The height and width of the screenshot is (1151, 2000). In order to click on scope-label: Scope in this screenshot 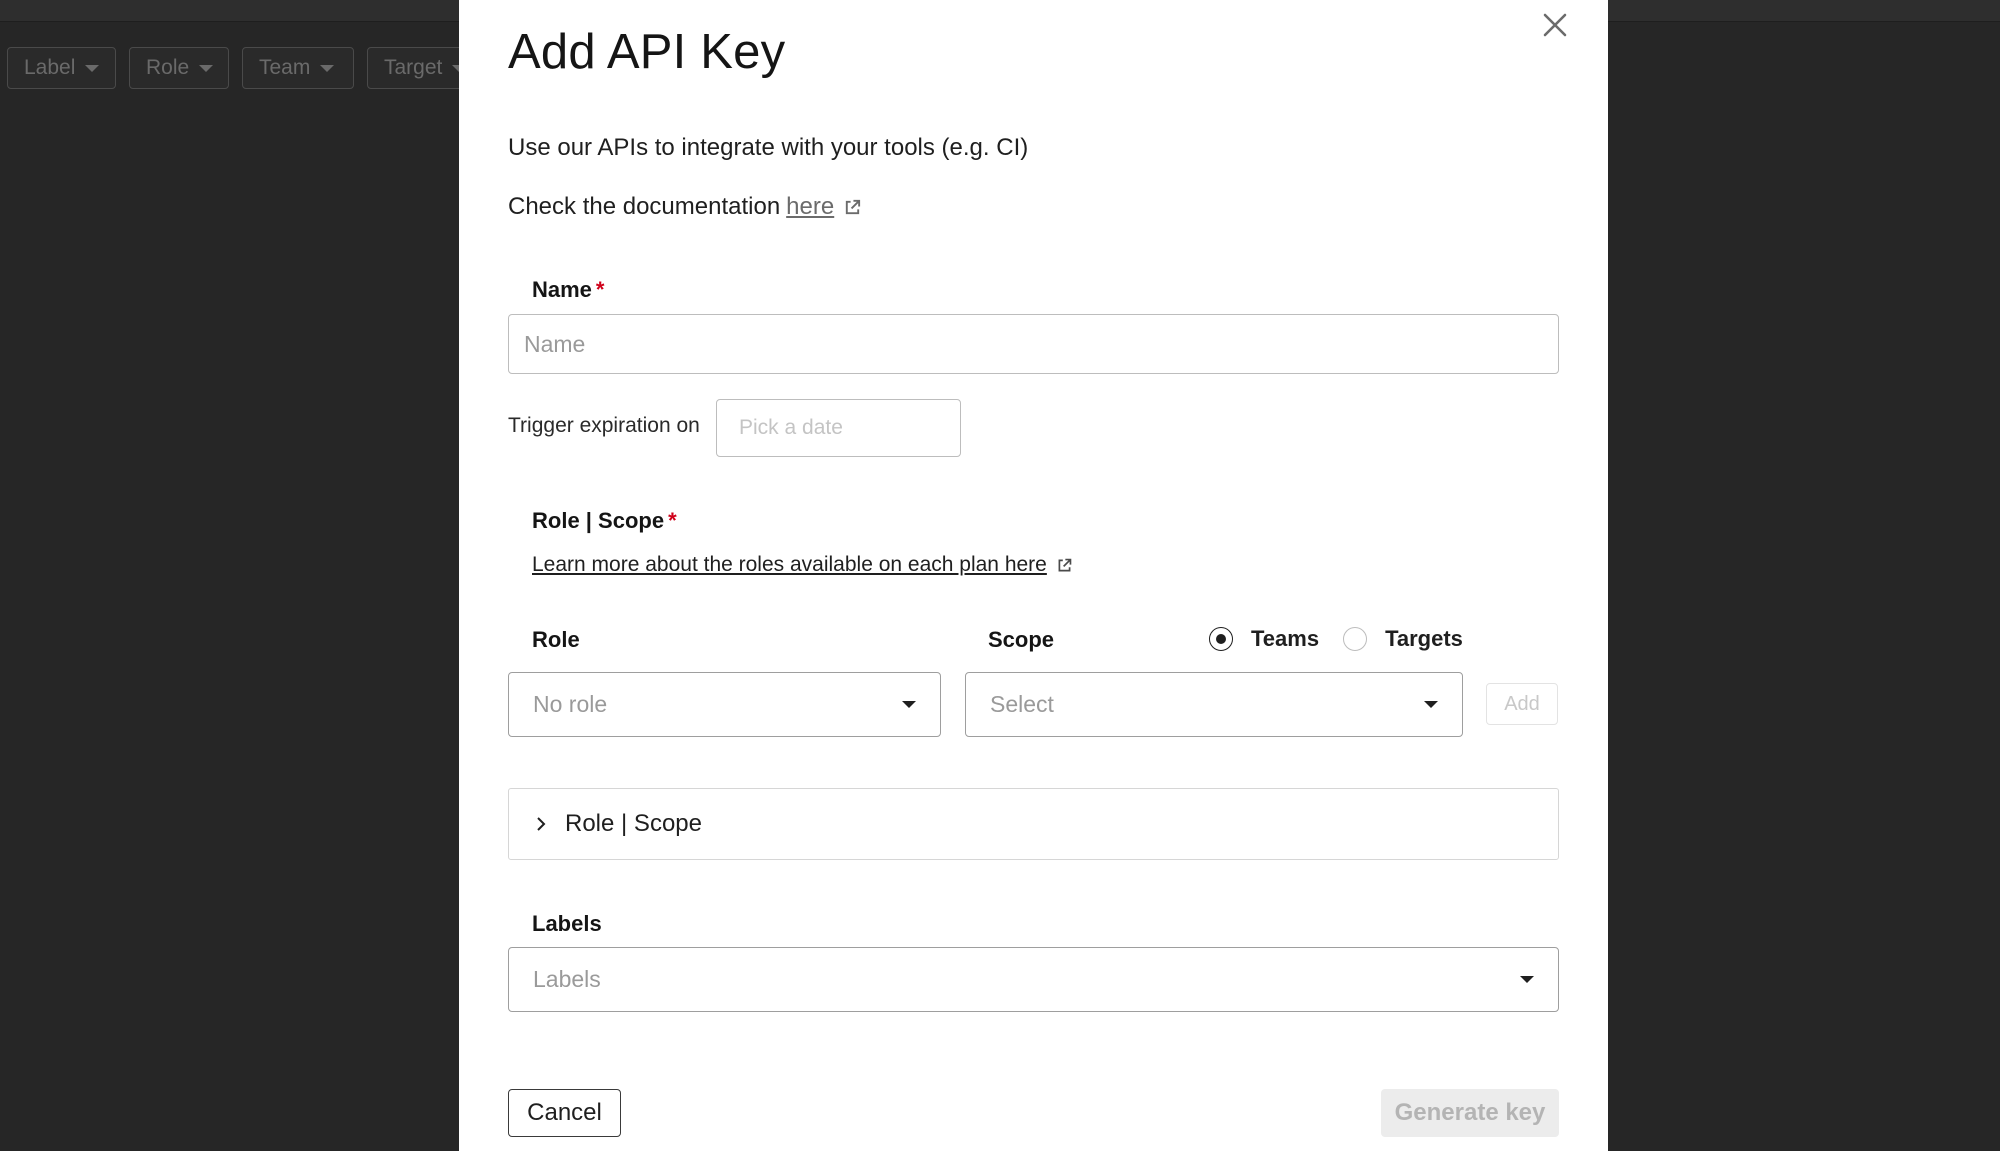, I will do `click(1021, 639)`.